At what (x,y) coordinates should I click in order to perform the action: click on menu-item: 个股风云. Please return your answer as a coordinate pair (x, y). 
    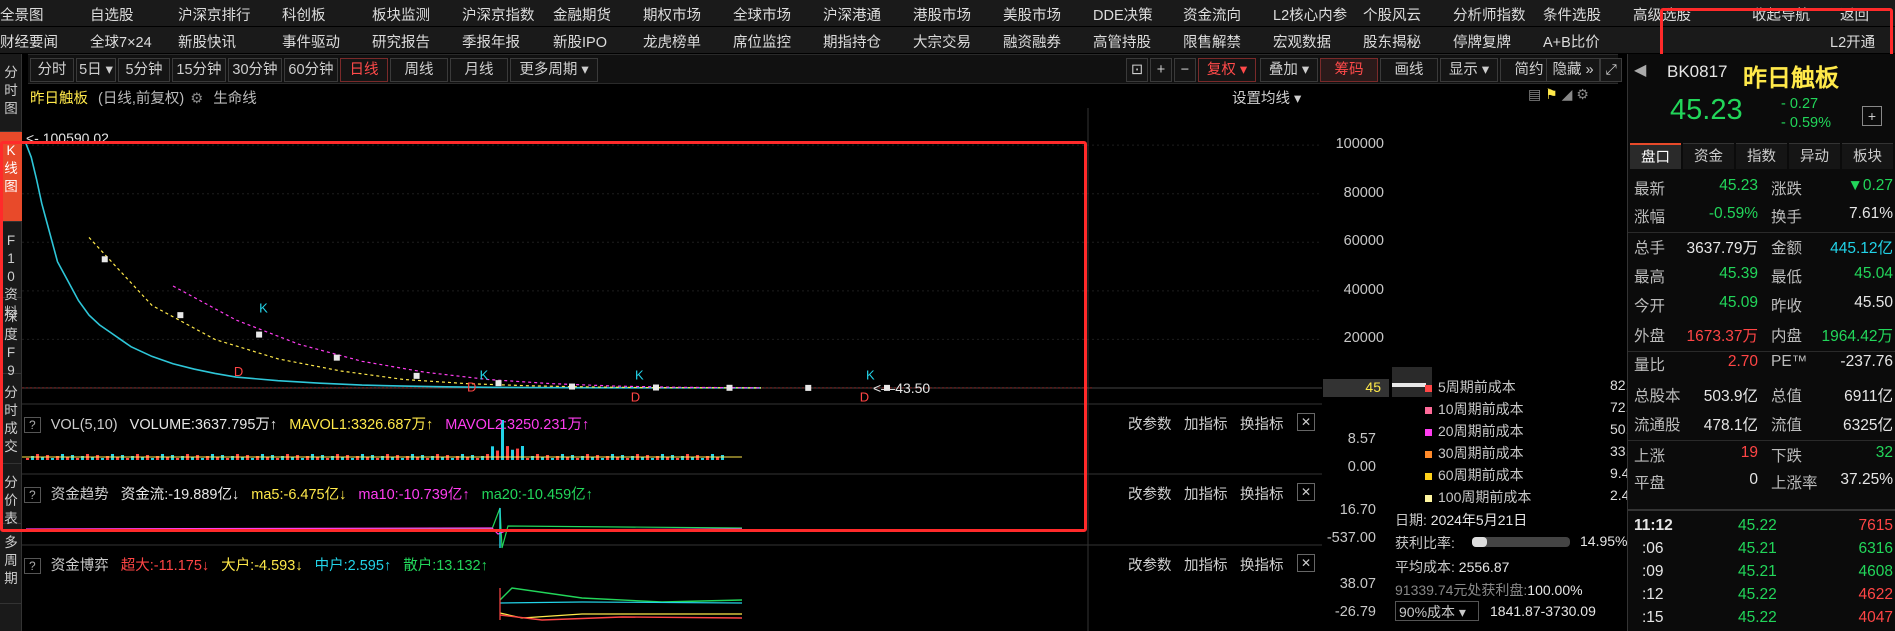
    Looking at the image, I should click on (1392, 14).